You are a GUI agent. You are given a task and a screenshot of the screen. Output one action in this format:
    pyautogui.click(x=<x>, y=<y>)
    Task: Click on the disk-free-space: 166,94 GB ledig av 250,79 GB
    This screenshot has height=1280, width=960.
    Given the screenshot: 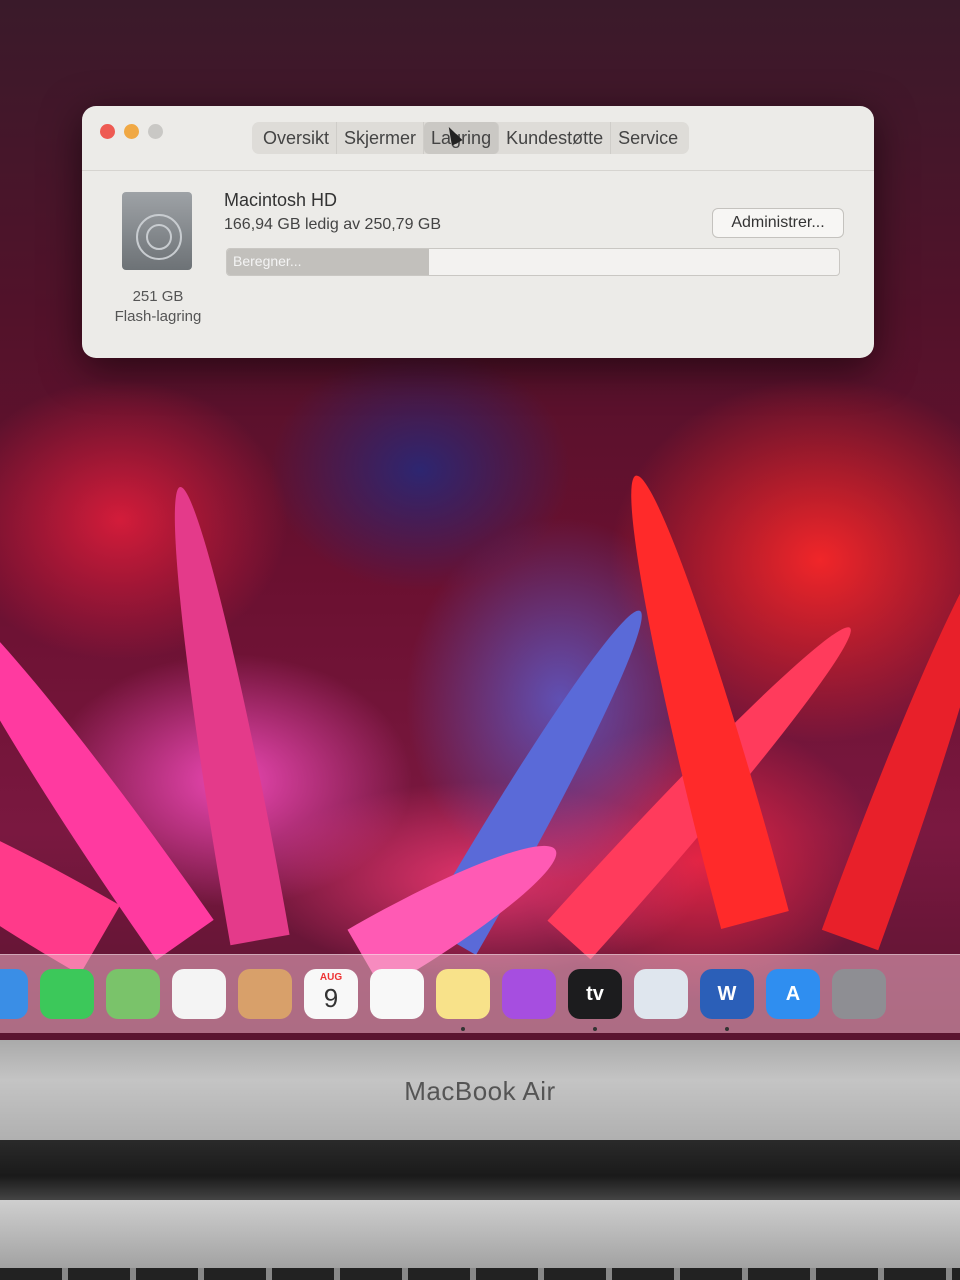 What is the action you would take?
    pyautogui.click(x=333, y=224)
    